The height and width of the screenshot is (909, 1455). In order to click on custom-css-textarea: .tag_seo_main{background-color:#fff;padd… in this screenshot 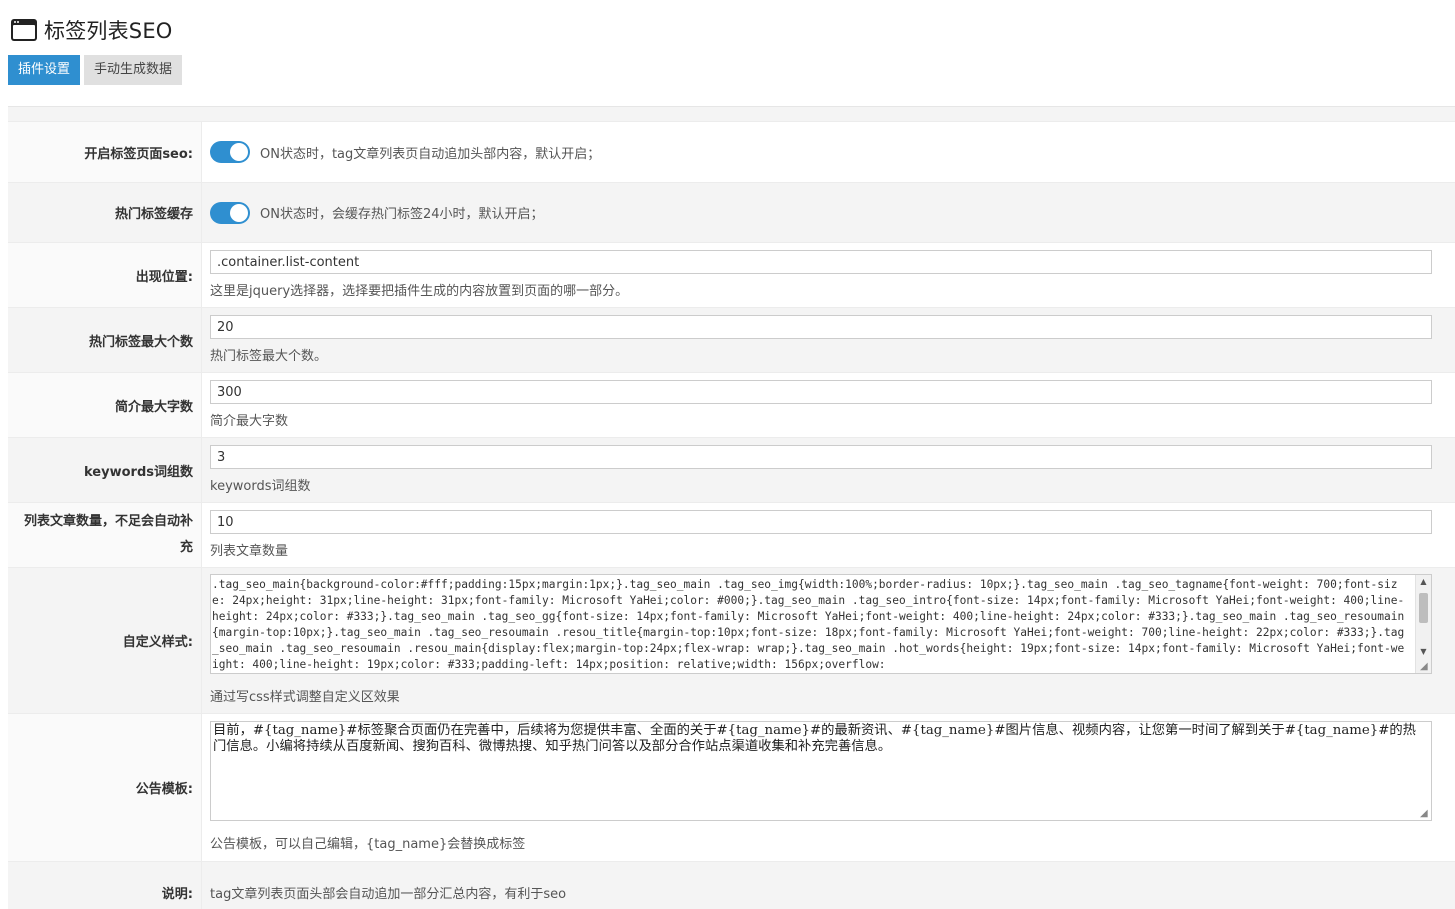, I will do `click(821, 624)`.